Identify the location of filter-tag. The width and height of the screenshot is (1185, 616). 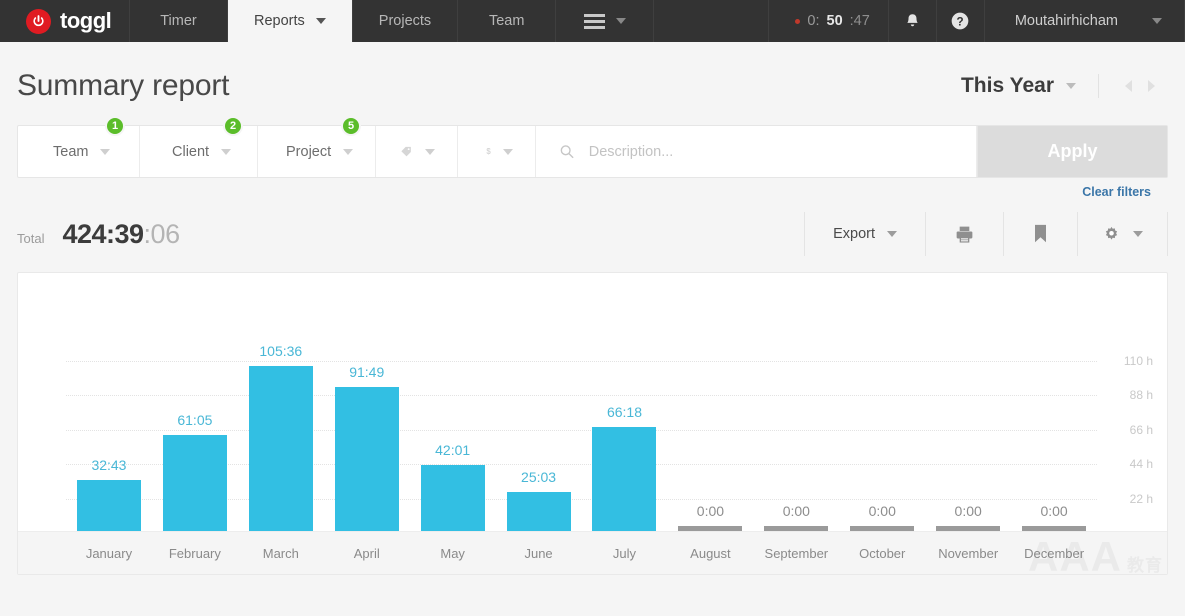
(417, 151).